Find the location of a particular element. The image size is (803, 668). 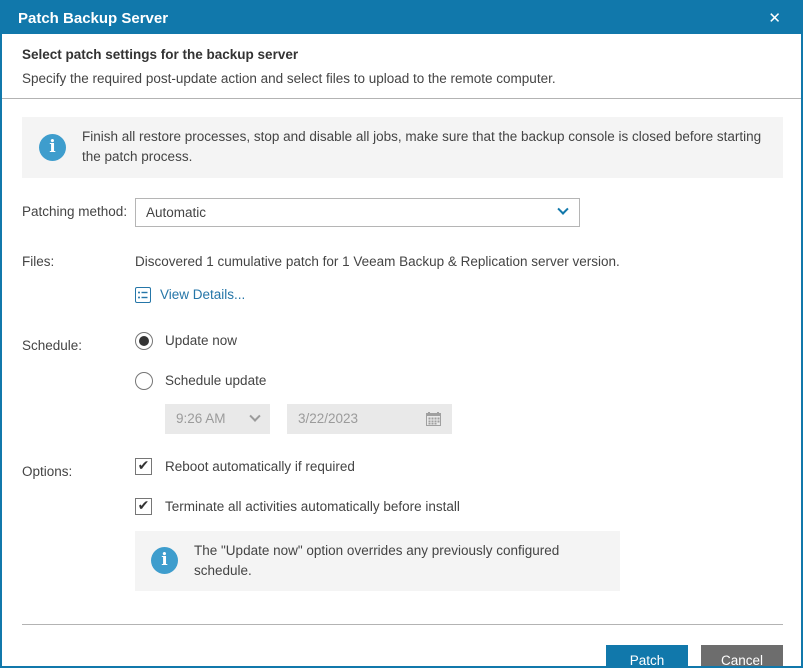

radio-schedule-update: Schedule update is located at coordinates (293, 380).